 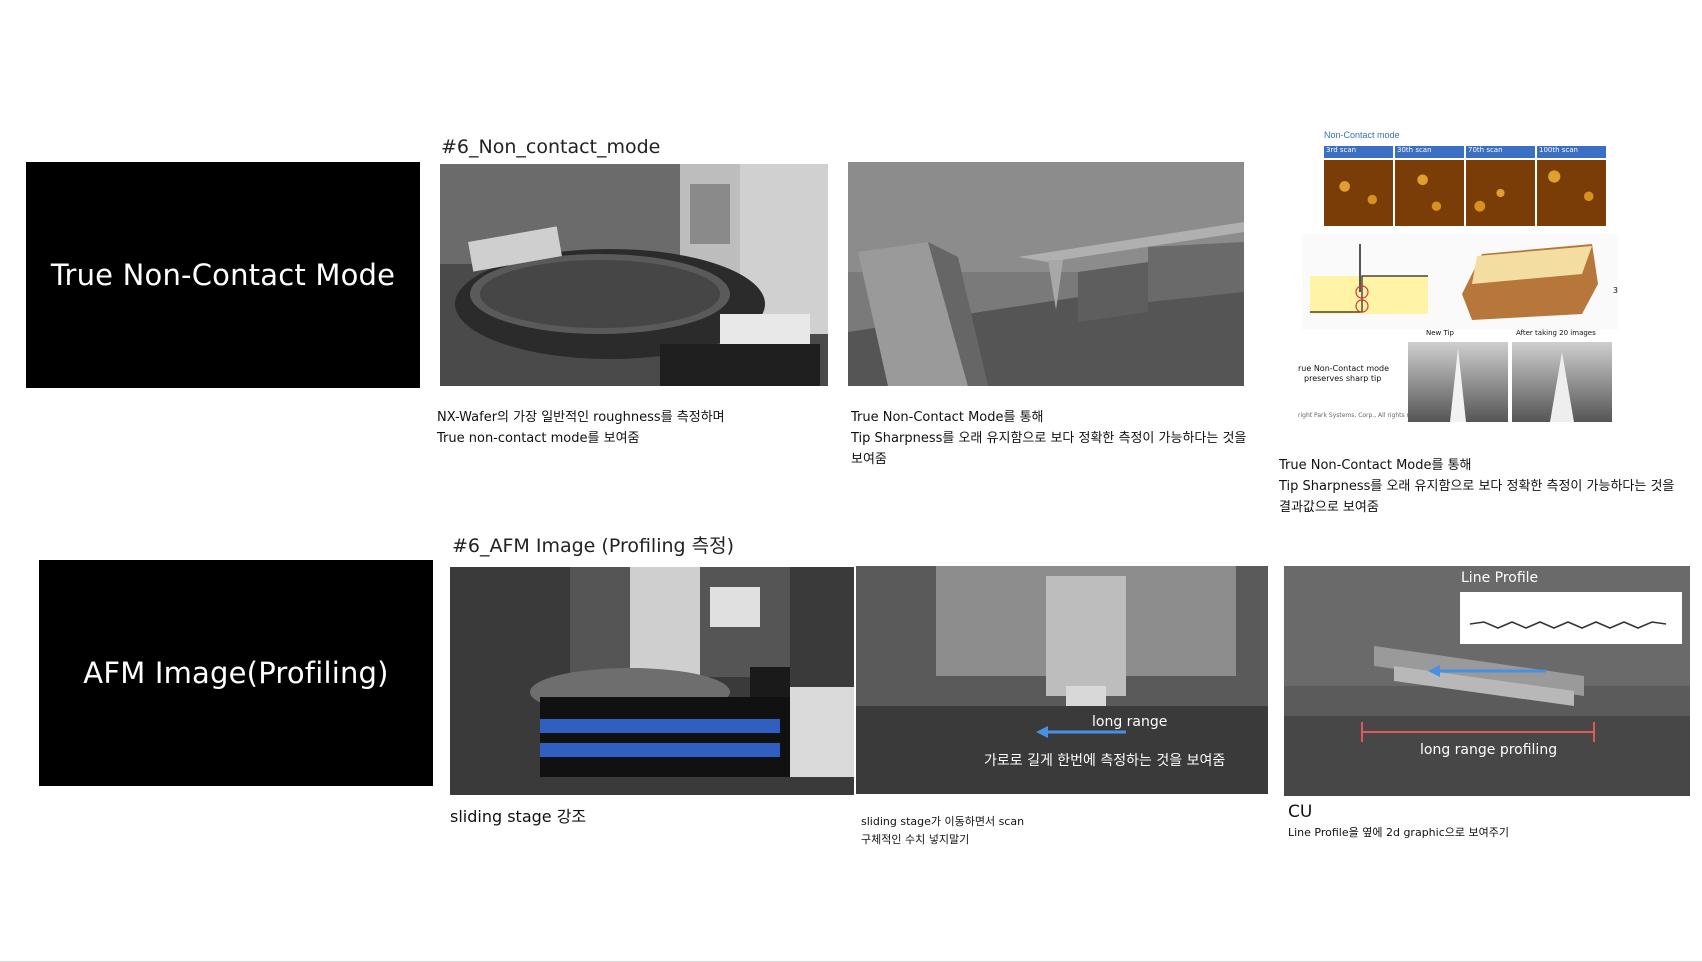 What do you see at coordinates (593, 546) in the screenshot?
I see `section-title-afm: #6_AFM Image (Profiling 측정)` at bounding box center [593, 546].